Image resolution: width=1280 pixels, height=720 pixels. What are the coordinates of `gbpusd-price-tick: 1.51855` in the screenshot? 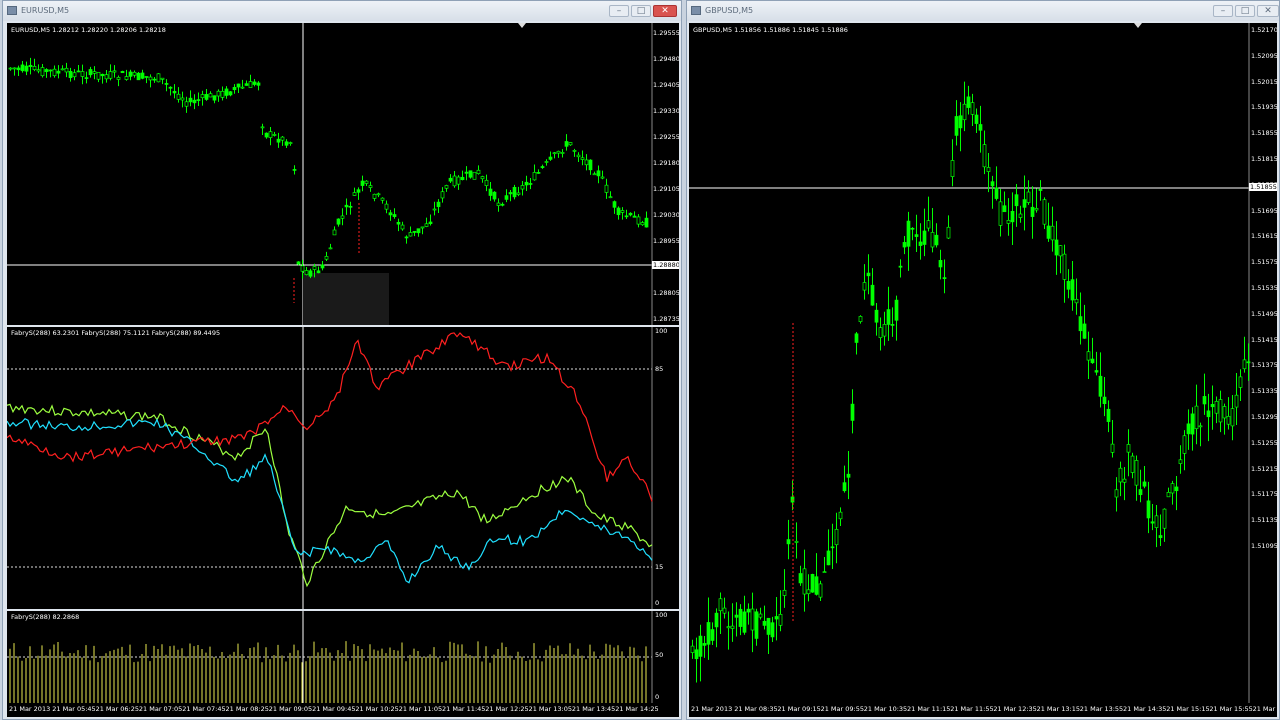 It's located at (1264, 133).